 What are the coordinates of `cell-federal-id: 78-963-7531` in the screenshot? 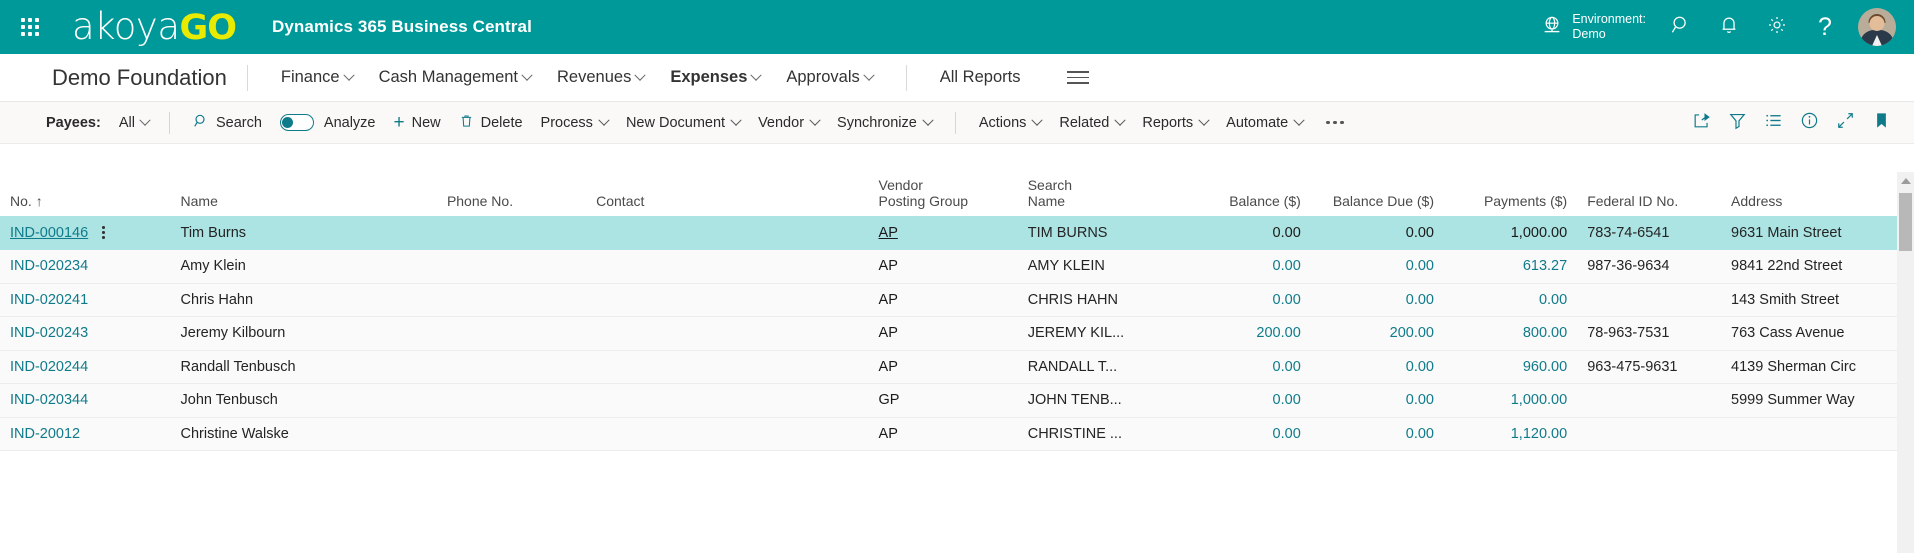 It's located at (1649, 333).